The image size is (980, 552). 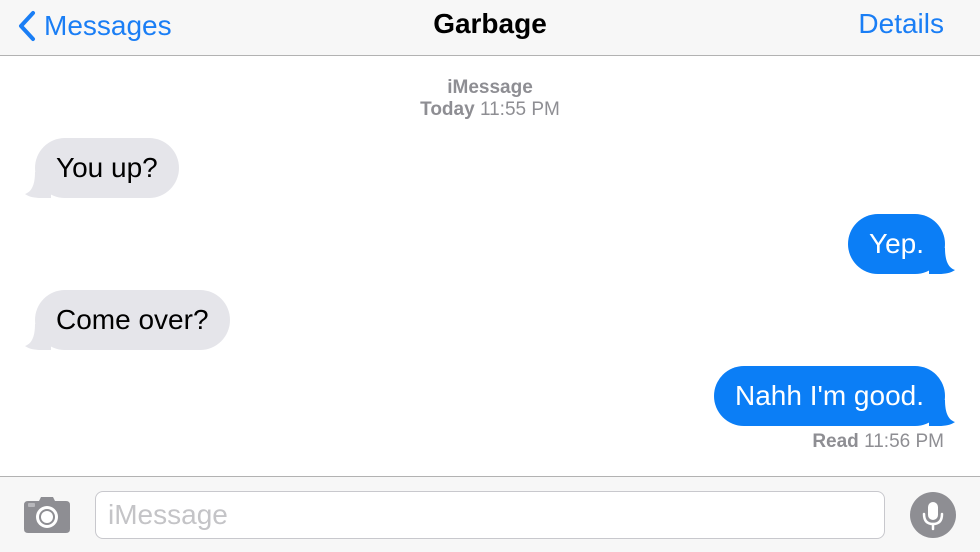 I want to click on timestamp-day: Today, so click(x=447, y=109).